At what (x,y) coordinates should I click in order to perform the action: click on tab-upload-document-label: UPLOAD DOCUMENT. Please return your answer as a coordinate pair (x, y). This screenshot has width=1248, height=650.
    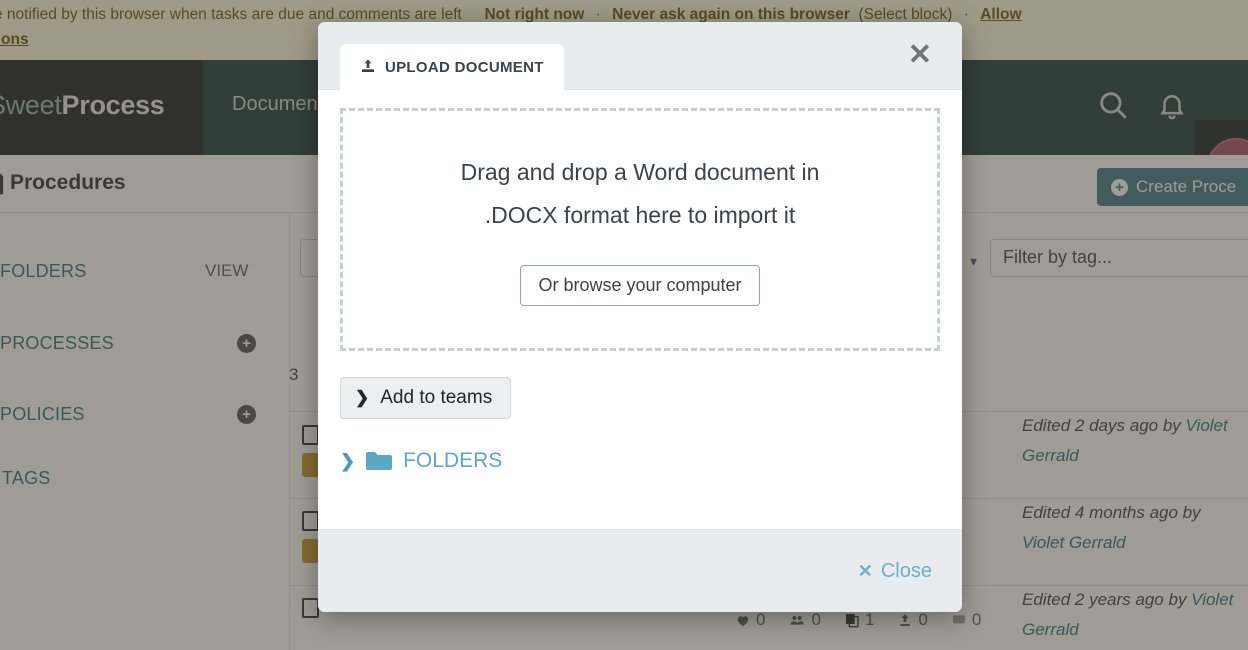
    Looking at the image, I should click on (464, 67).